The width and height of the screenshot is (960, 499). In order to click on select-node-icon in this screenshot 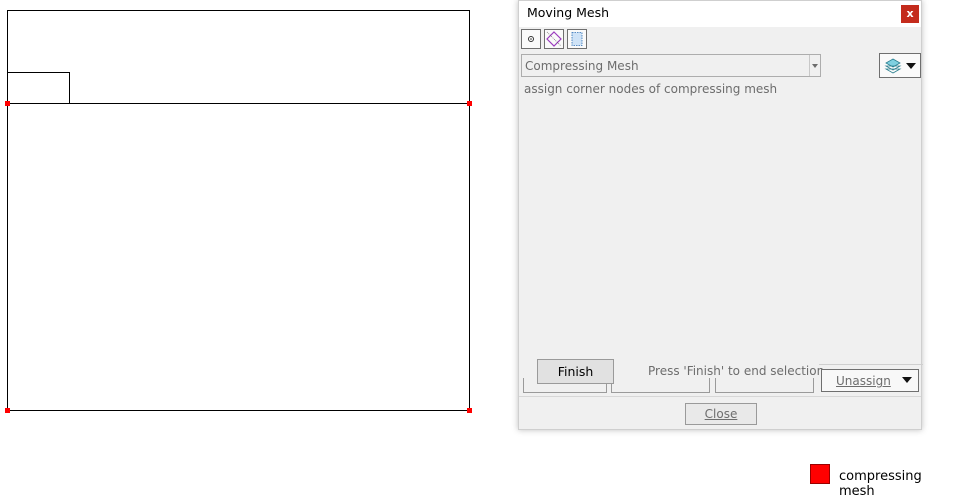, I will do `click(531, 39)`.